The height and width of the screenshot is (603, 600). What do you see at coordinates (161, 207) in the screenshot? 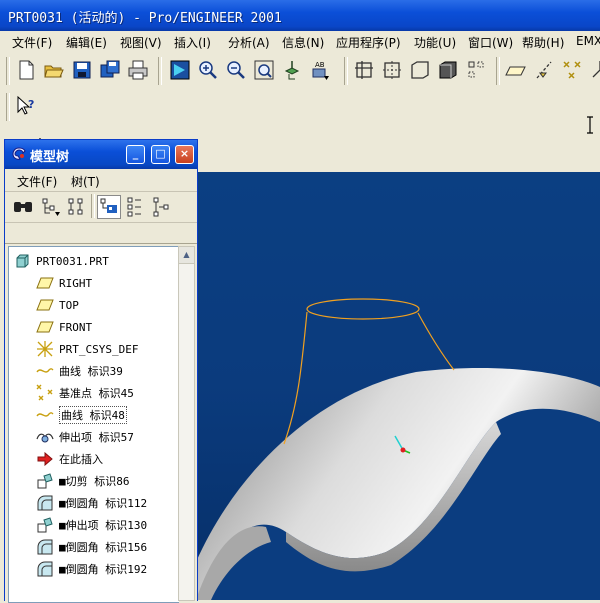
I see `collapse-icon` at bounding box center [161, 207].